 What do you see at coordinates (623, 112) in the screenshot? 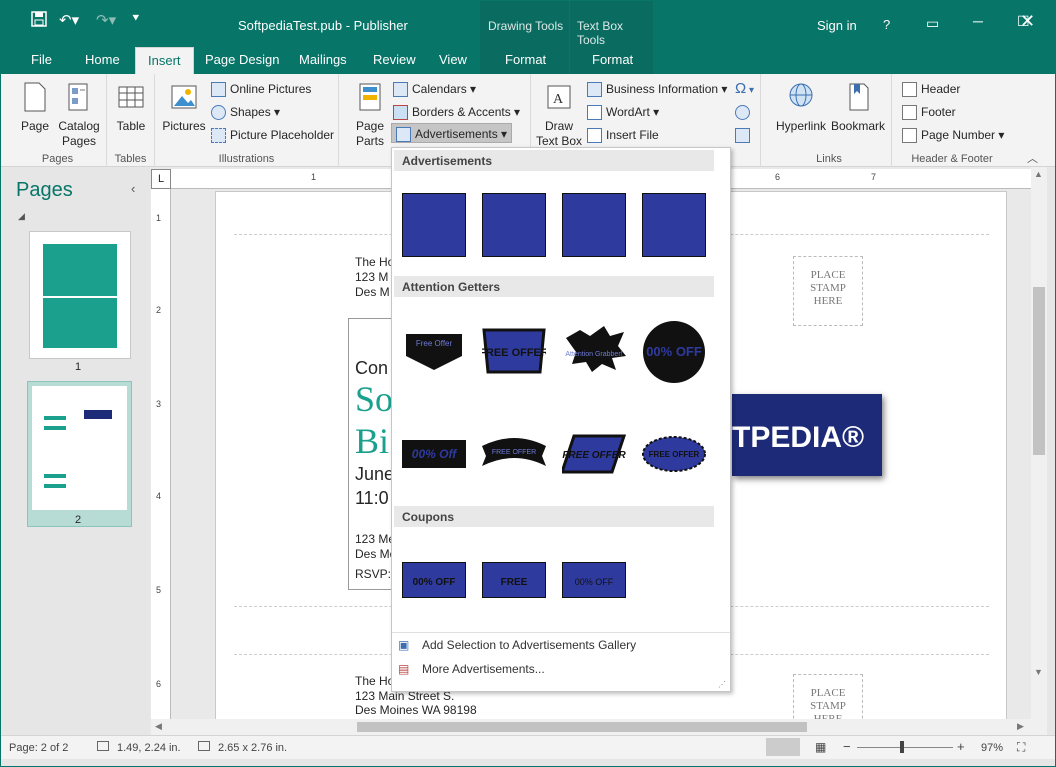
I see `wordart-button: WordArt ▾` at bounding box center [623, 112].